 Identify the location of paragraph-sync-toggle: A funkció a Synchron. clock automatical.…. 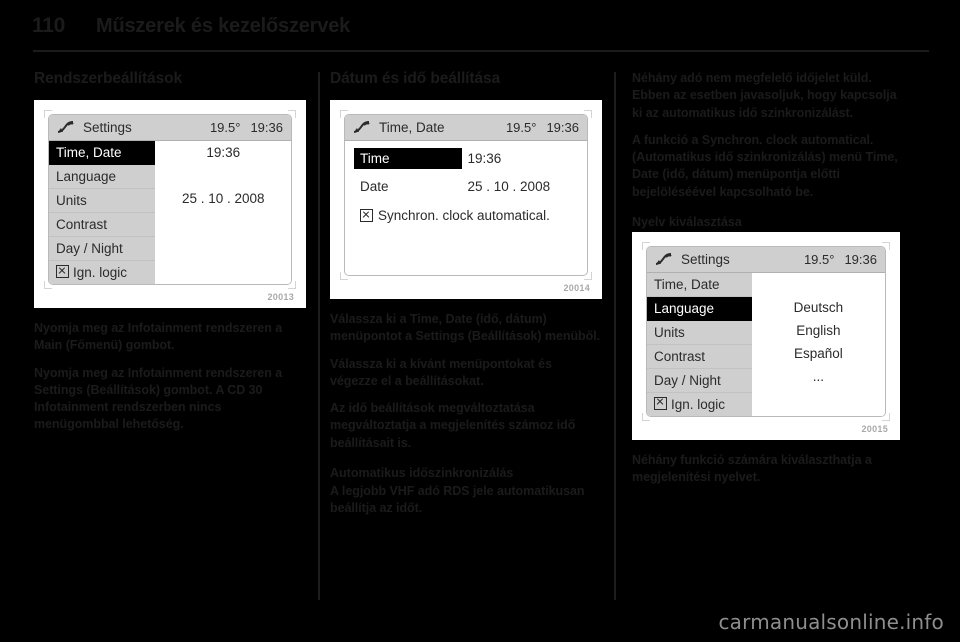
(765, 165).